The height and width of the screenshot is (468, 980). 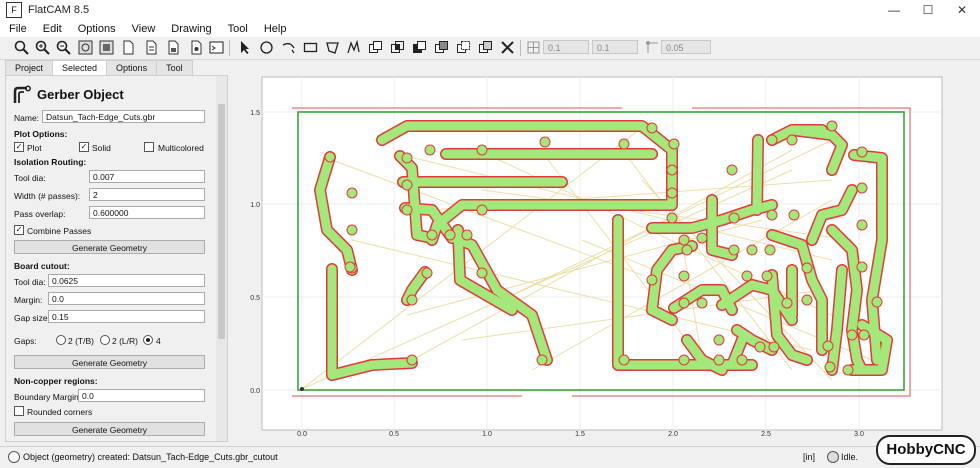 I want to click on copy-icon, so click(x=485, y=47).